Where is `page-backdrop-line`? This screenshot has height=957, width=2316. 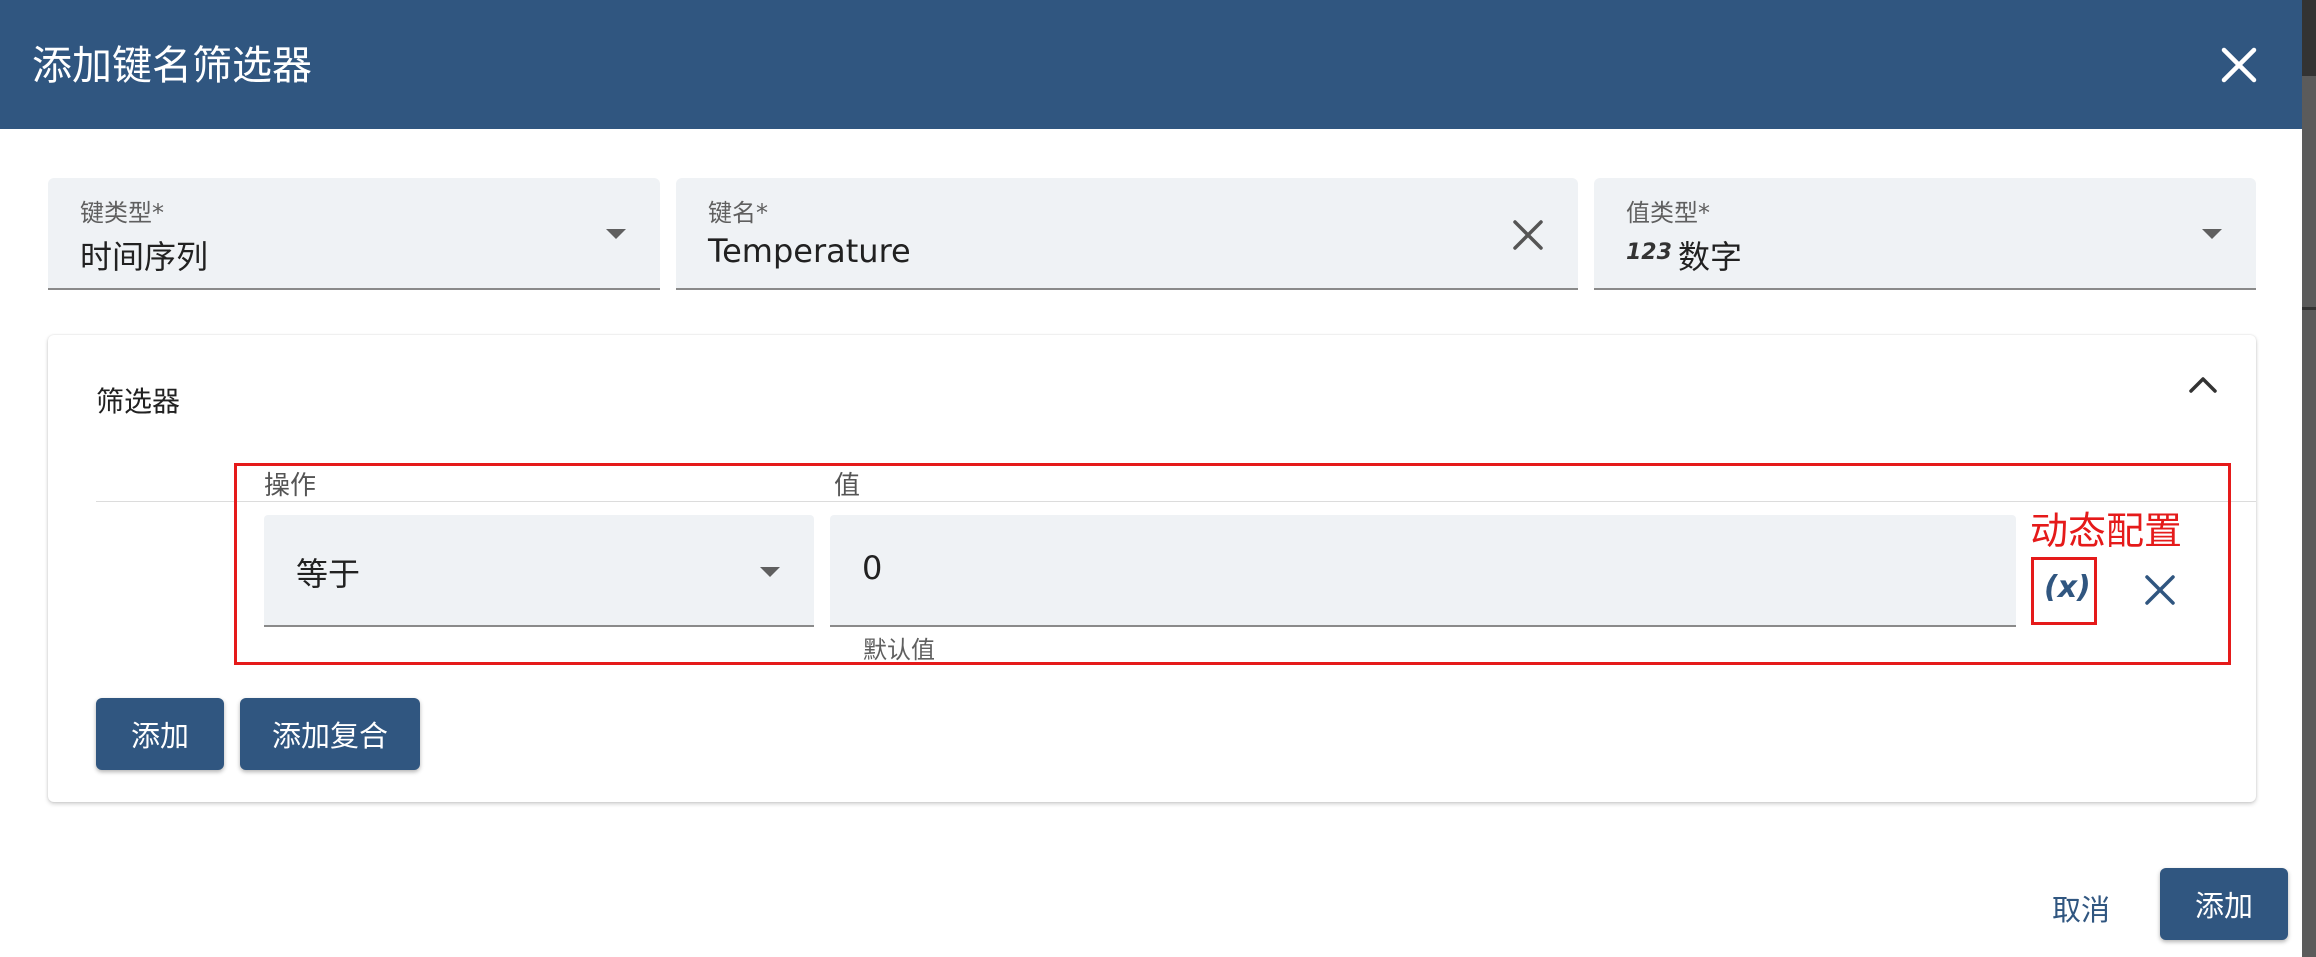
page-backdrop-line is located at coordinates (2309, 308).